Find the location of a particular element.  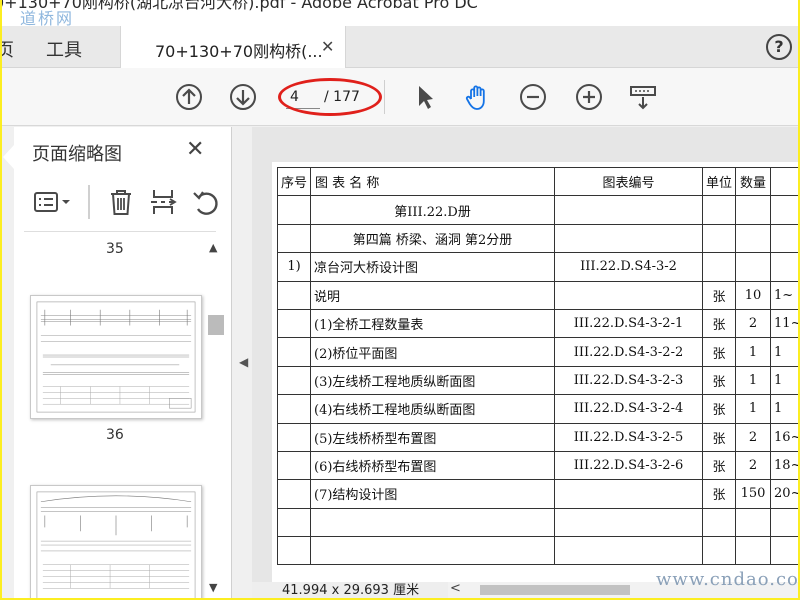

cell-name: (6)右线桥桥型布置图 is located at coordinates (433, 465).